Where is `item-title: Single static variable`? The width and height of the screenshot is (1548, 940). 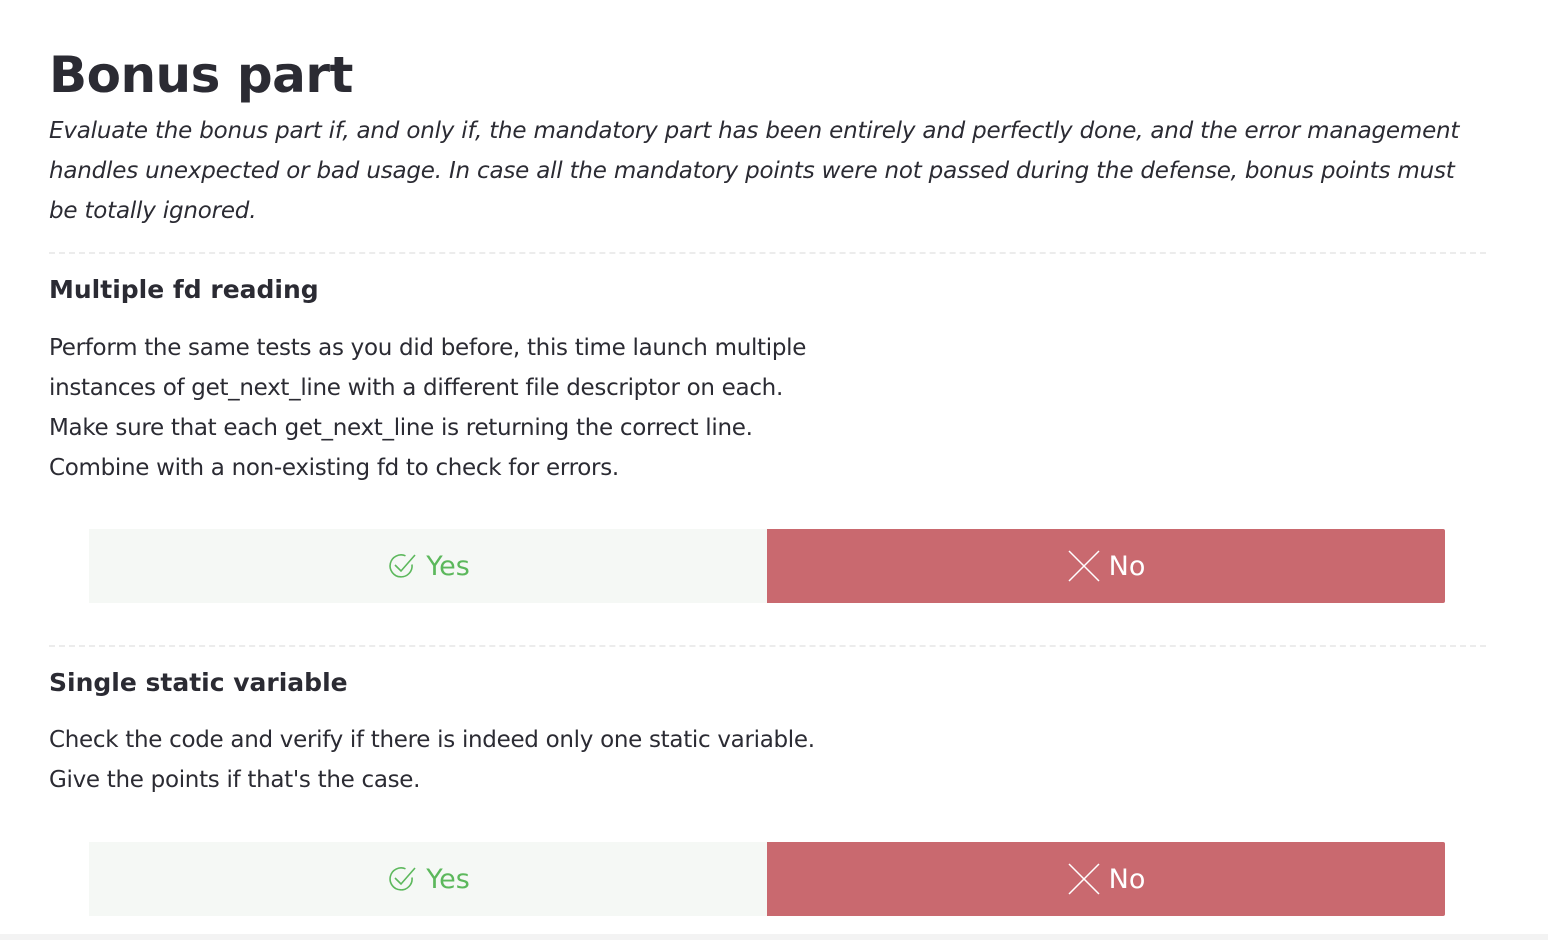
item-title: Single static variable is located at coordinates (198, 682).